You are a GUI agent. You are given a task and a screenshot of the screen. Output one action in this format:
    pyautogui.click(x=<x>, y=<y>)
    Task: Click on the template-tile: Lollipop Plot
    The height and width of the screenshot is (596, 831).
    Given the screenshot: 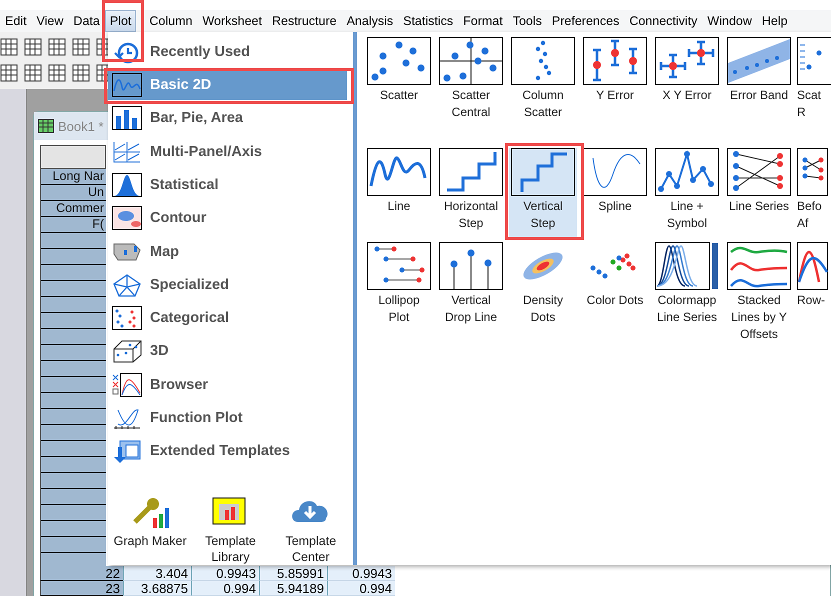 What is the action you would take?
    pyautogui.click(x=399, y=287)
    